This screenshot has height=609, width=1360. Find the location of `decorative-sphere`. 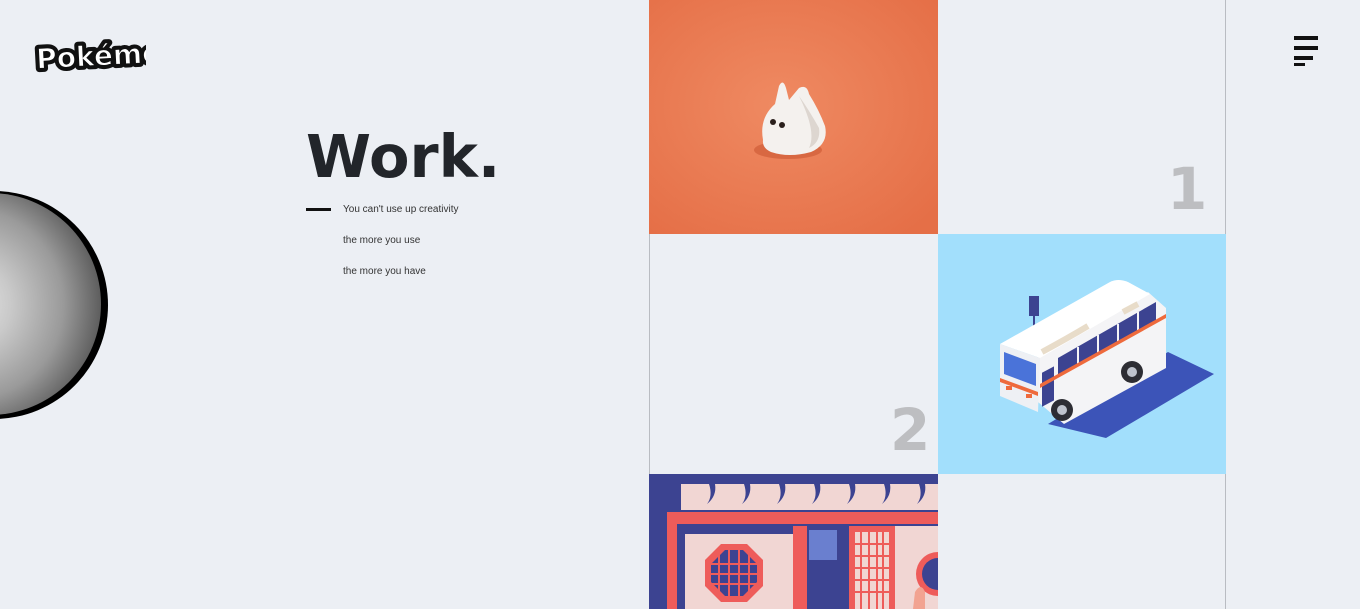

decorative-sphere is located at coordinates (55, 306).